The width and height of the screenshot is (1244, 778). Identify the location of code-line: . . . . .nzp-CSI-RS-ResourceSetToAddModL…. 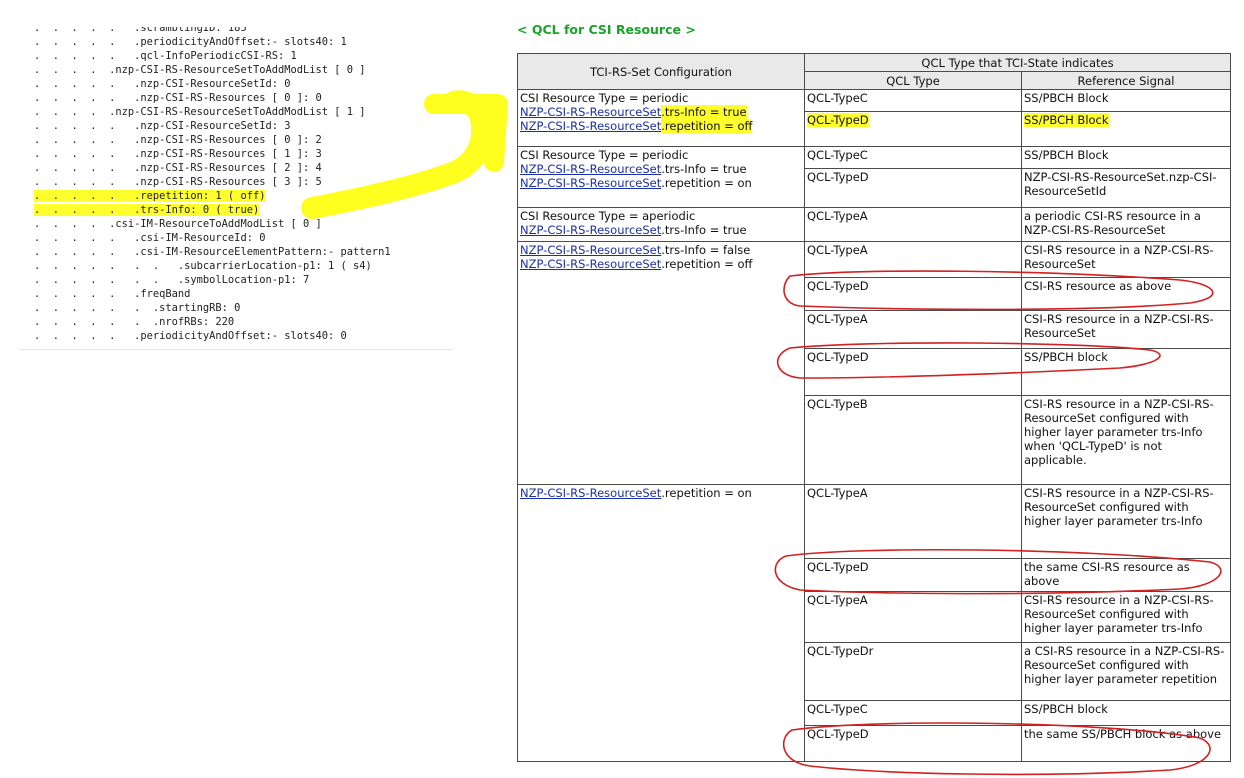
(200, 112).